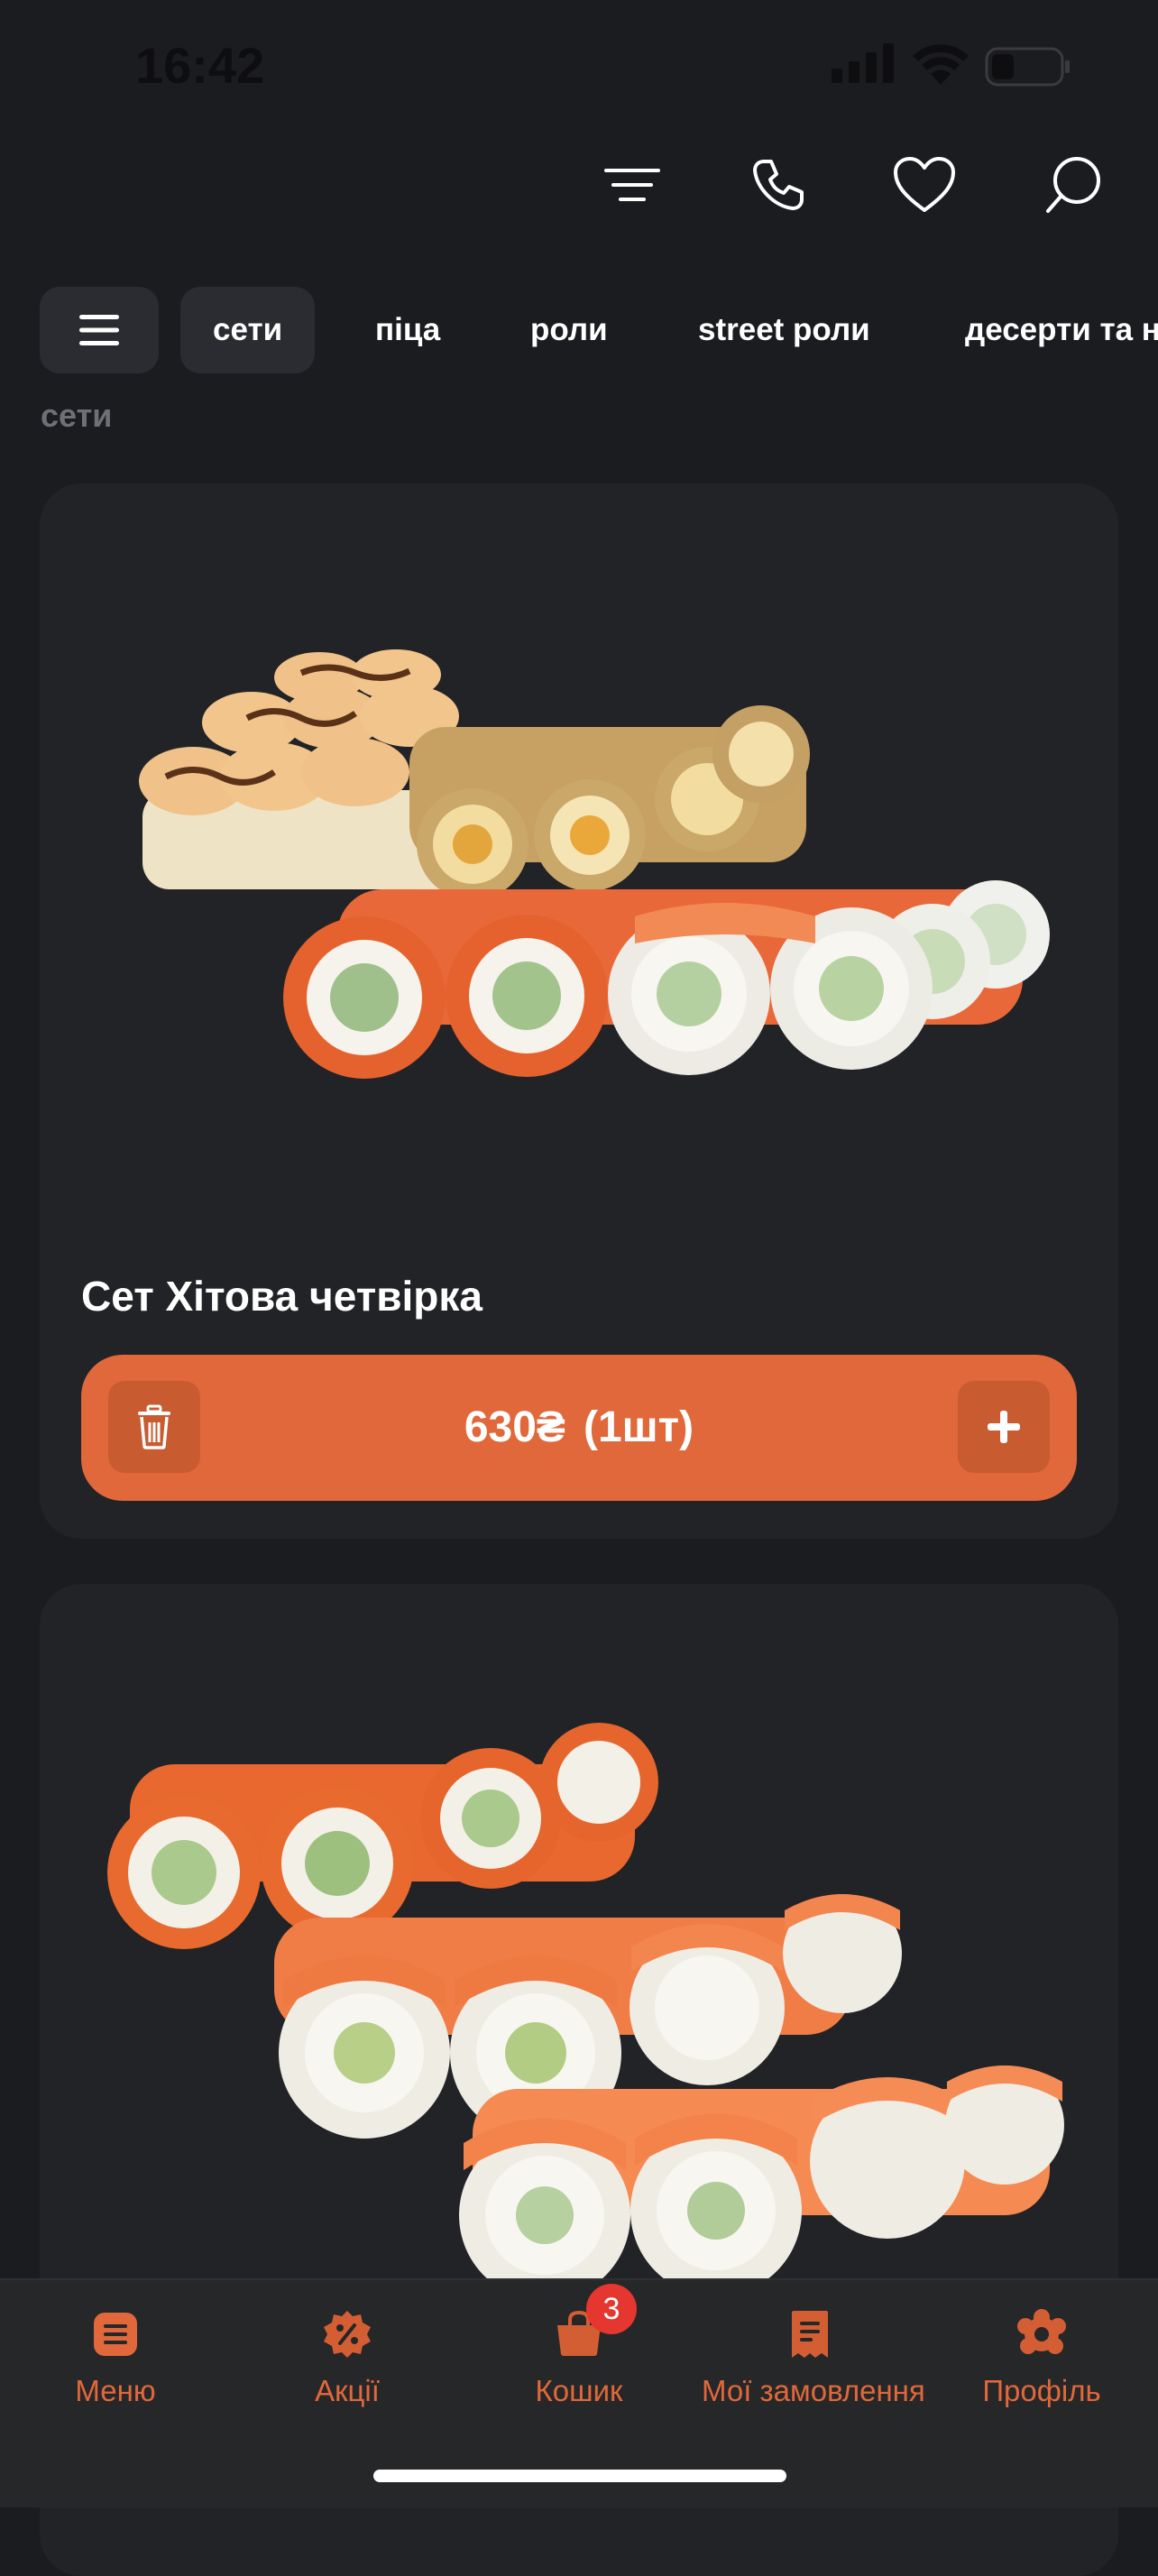  What do you see at coordinates (579, 189) in the screenshot?
I see `header-toolbar` at bounding box center [579, 189].